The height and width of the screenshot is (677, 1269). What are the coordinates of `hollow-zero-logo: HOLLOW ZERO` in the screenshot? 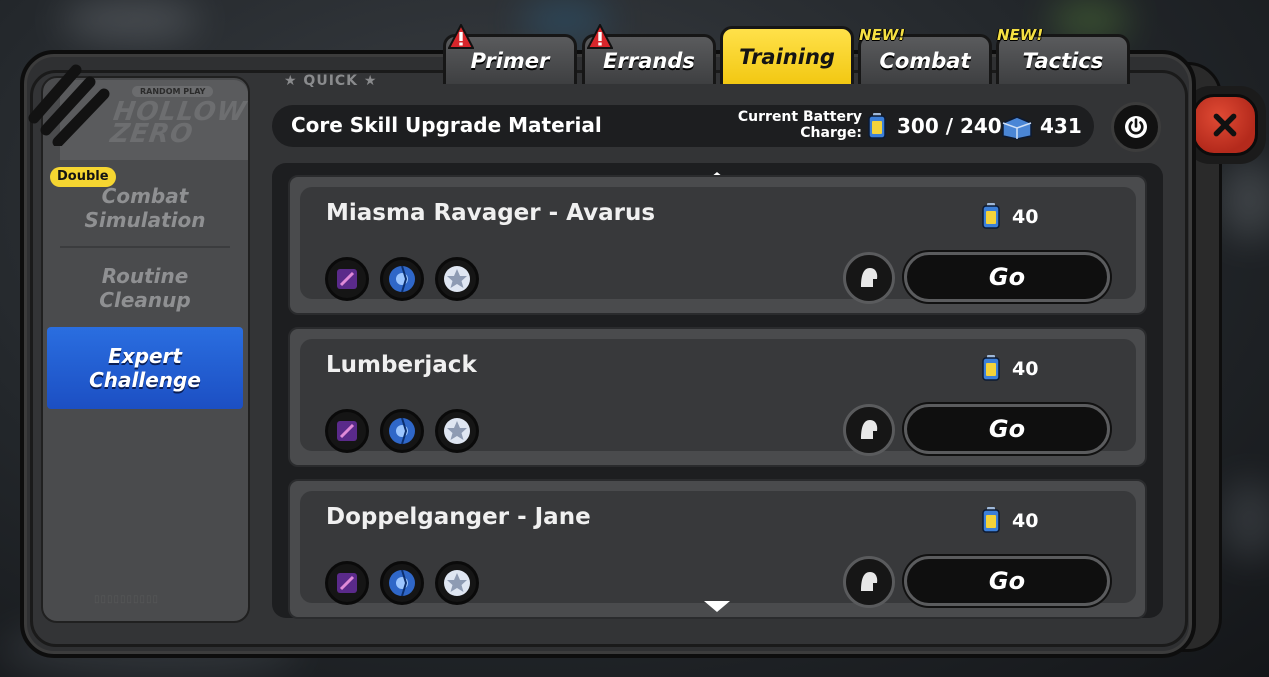 It's located at (178, 123).